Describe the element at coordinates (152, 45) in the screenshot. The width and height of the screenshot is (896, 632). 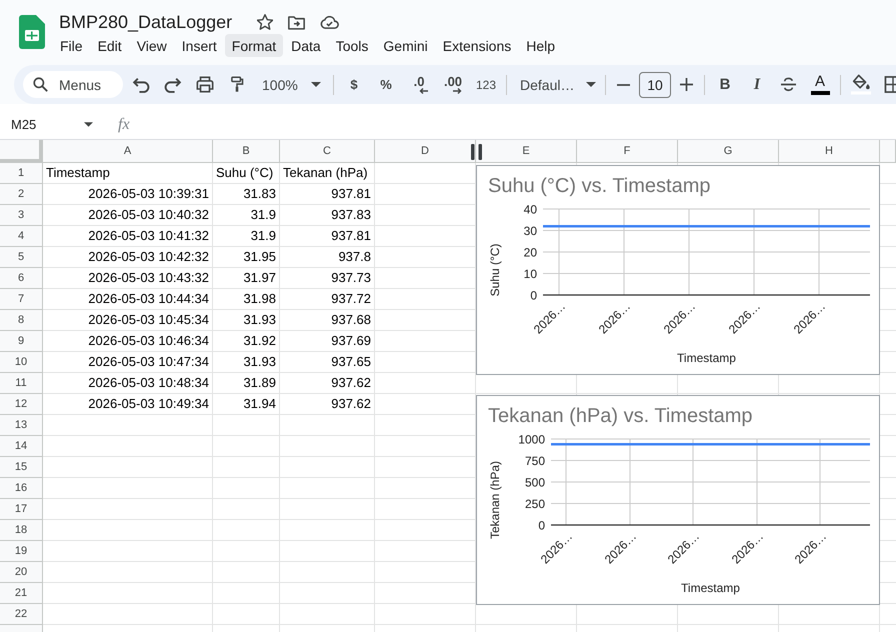
I see `menu-item: View` at that location.